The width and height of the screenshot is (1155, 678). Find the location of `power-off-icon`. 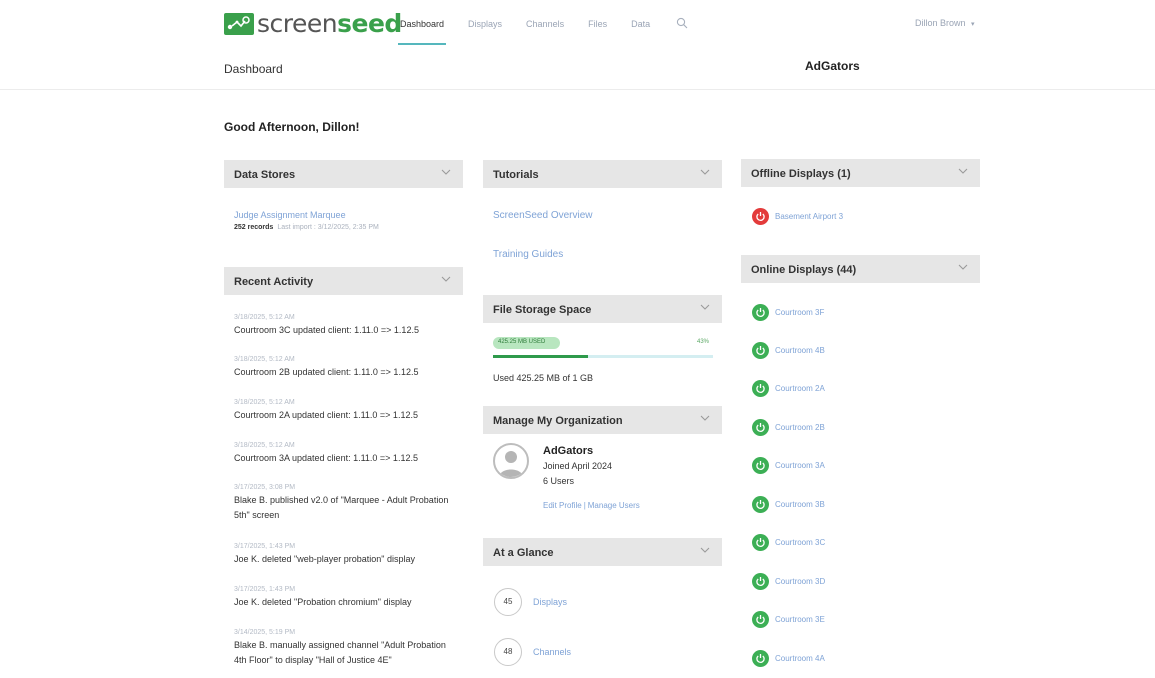

power-off-icon is located at coordinates (760, 216).